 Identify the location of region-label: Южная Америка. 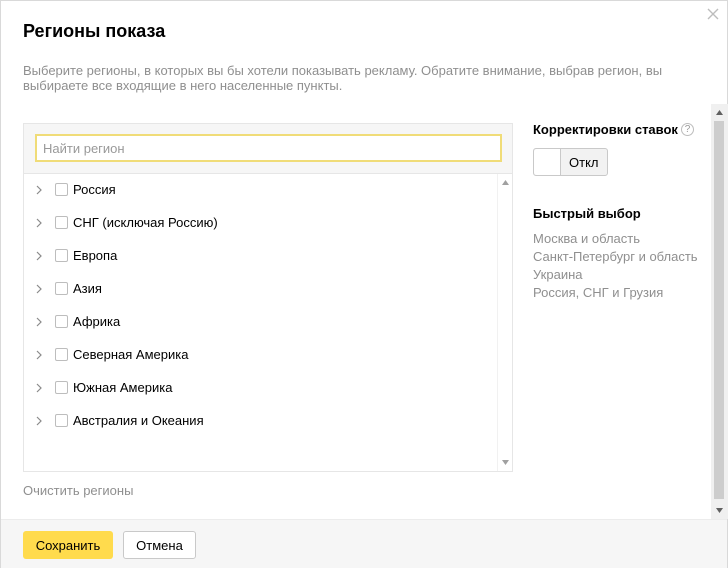
(123, 387).